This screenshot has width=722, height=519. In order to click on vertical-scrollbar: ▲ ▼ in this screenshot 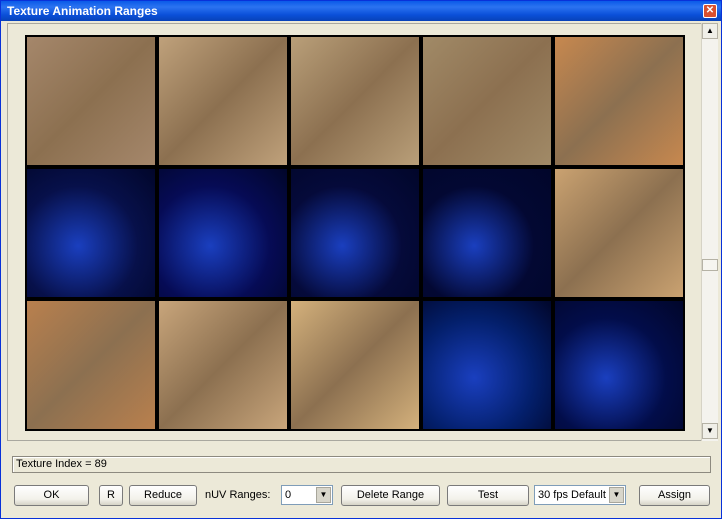, I will do `click(709, 232)`.